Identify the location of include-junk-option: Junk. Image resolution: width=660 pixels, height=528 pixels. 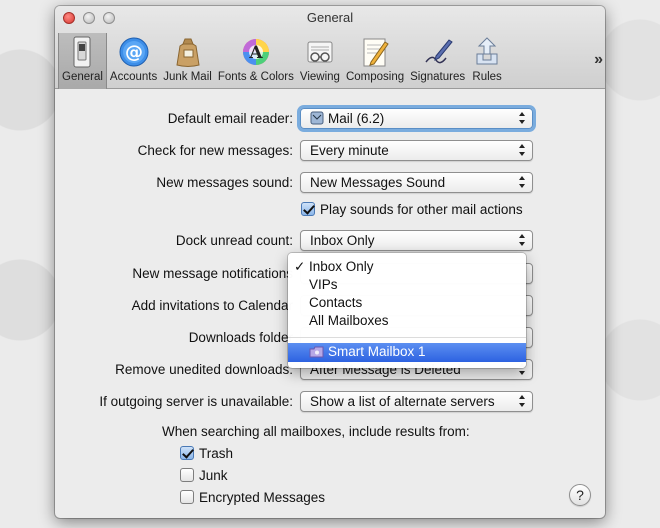
(204, 475).